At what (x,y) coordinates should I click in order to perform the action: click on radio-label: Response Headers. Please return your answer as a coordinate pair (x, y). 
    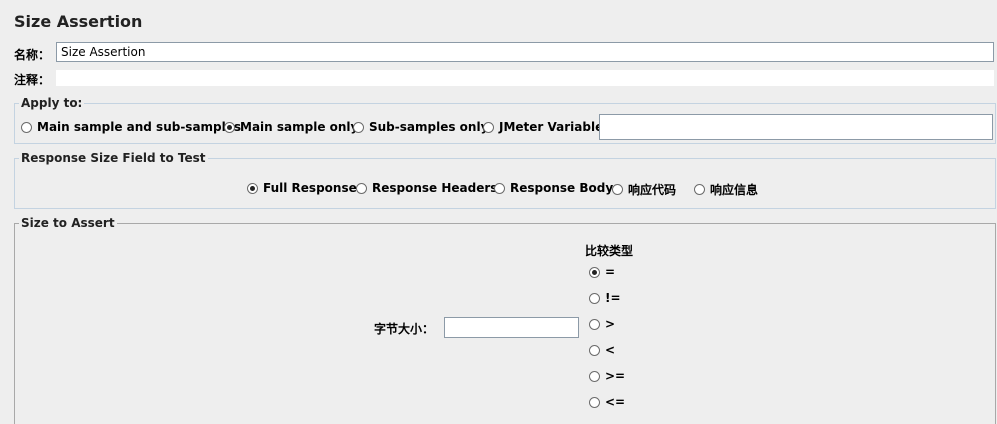
    Looking at the image, I should click on (435, 188).